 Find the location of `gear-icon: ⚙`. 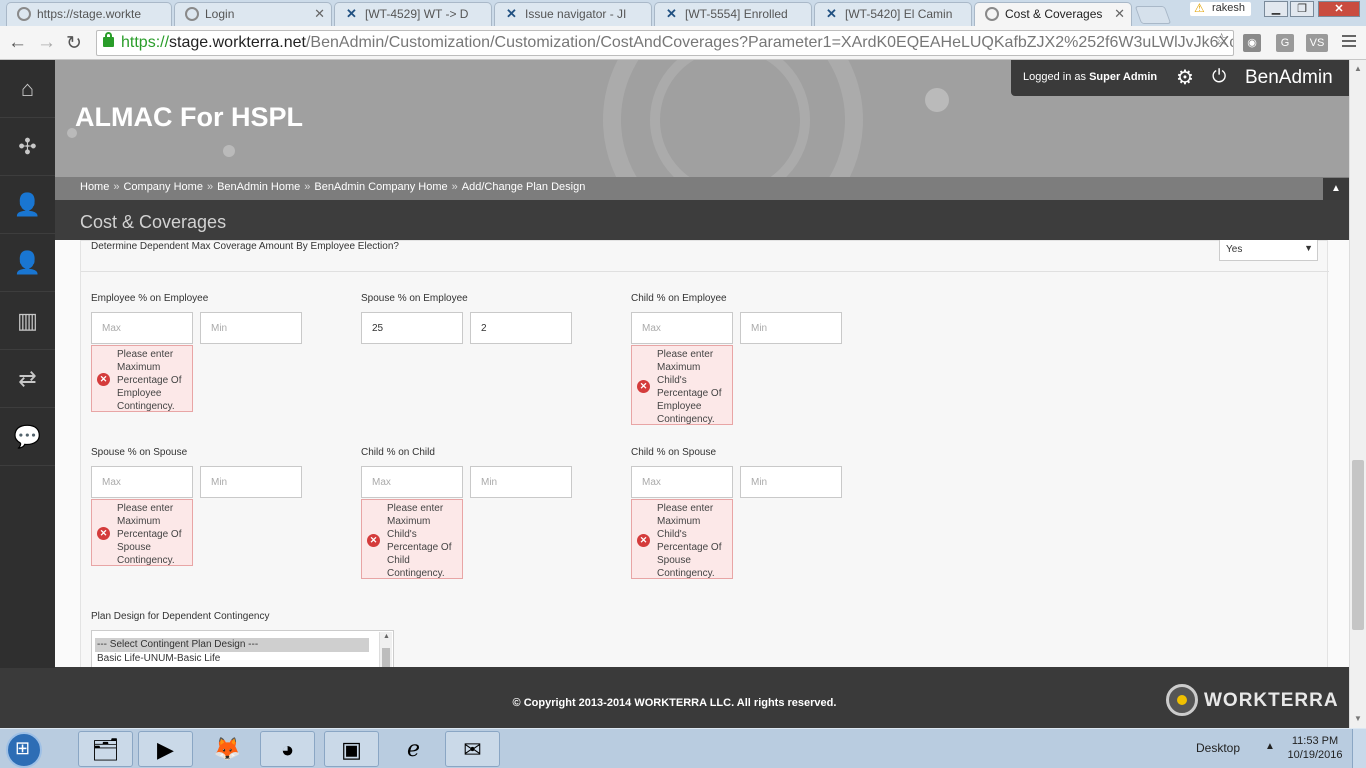

gear-icon: ⚙ is located at coordinates (1185, 77).